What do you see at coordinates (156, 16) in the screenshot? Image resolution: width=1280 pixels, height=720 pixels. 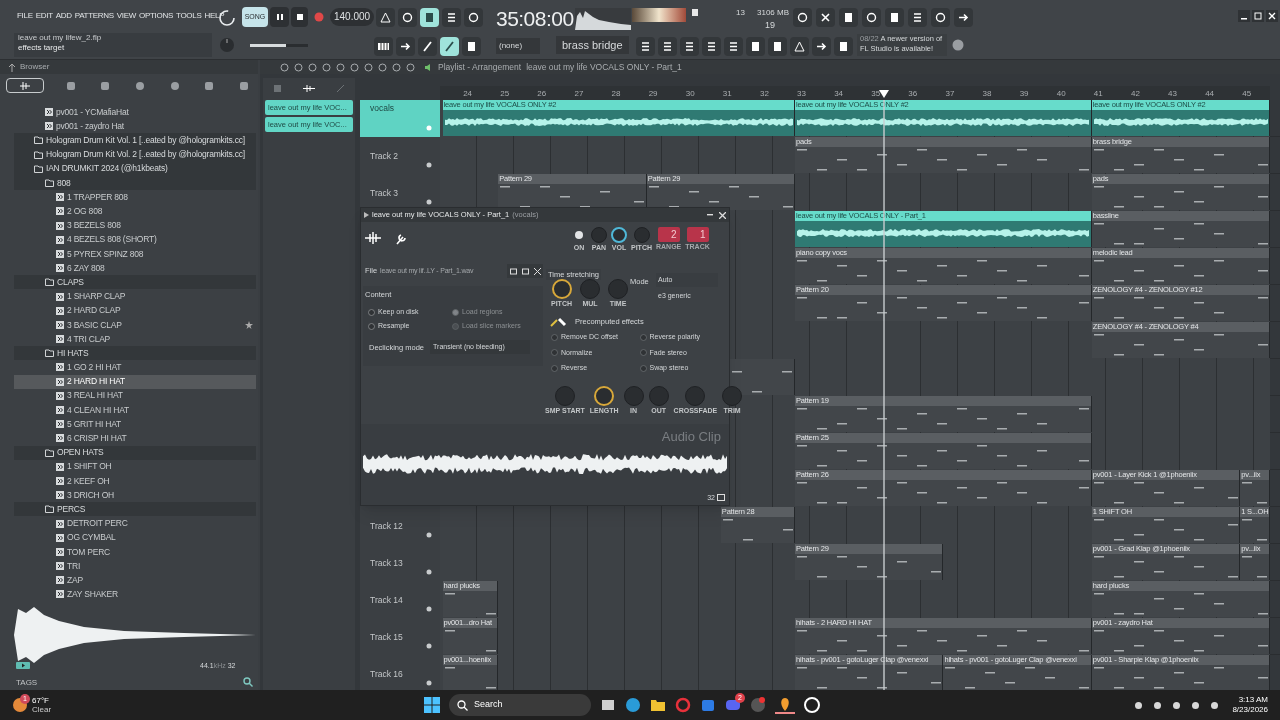 I see `menu-item: OPTIONS` at bounding box center [156, 16].